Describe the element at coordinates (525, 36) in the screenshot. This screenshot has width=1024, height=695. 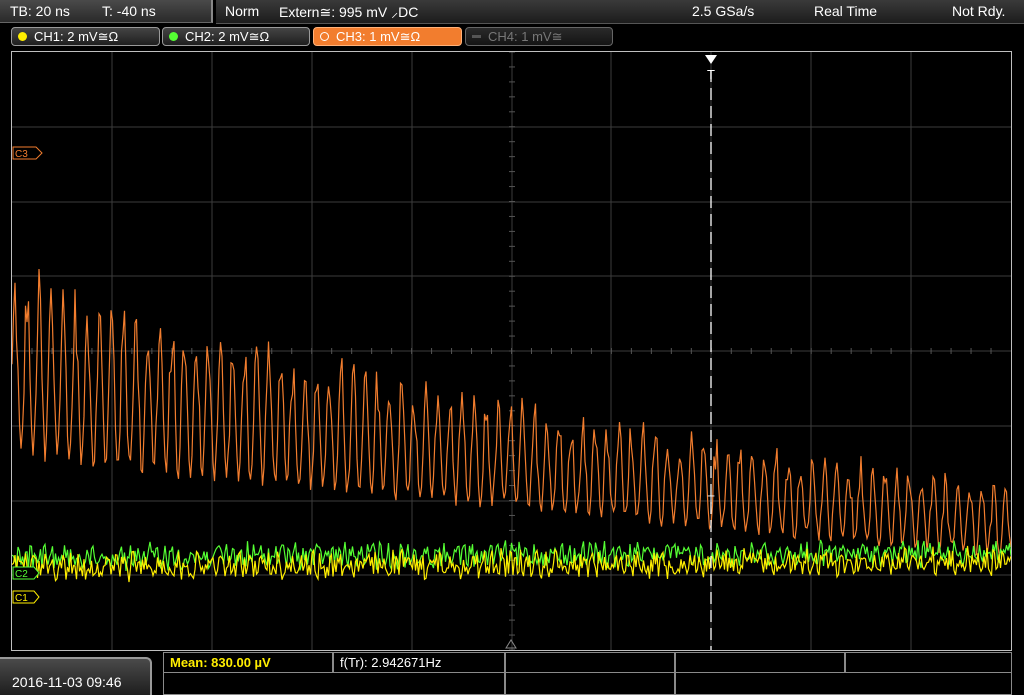
I see `ch4-label: CH4: 1 mV≅` at that location.